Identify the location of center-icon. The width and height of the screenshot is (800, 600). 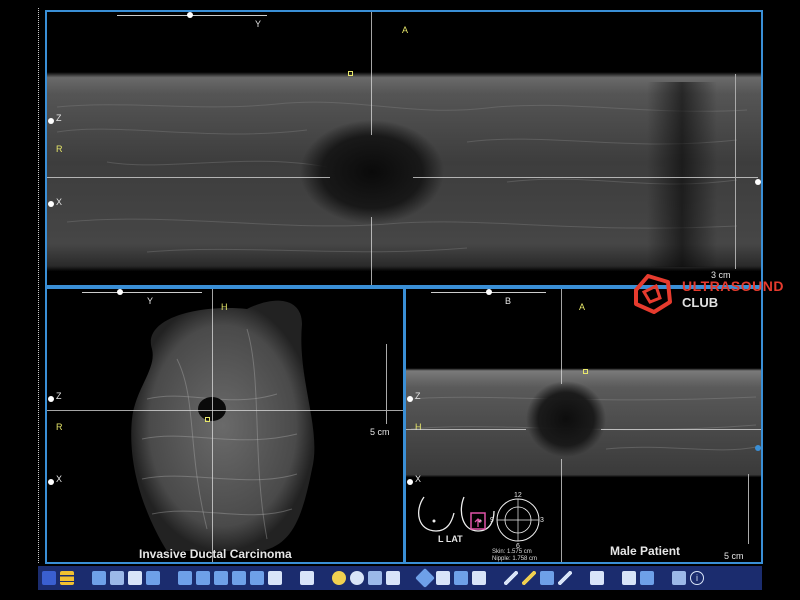
(307, 578).